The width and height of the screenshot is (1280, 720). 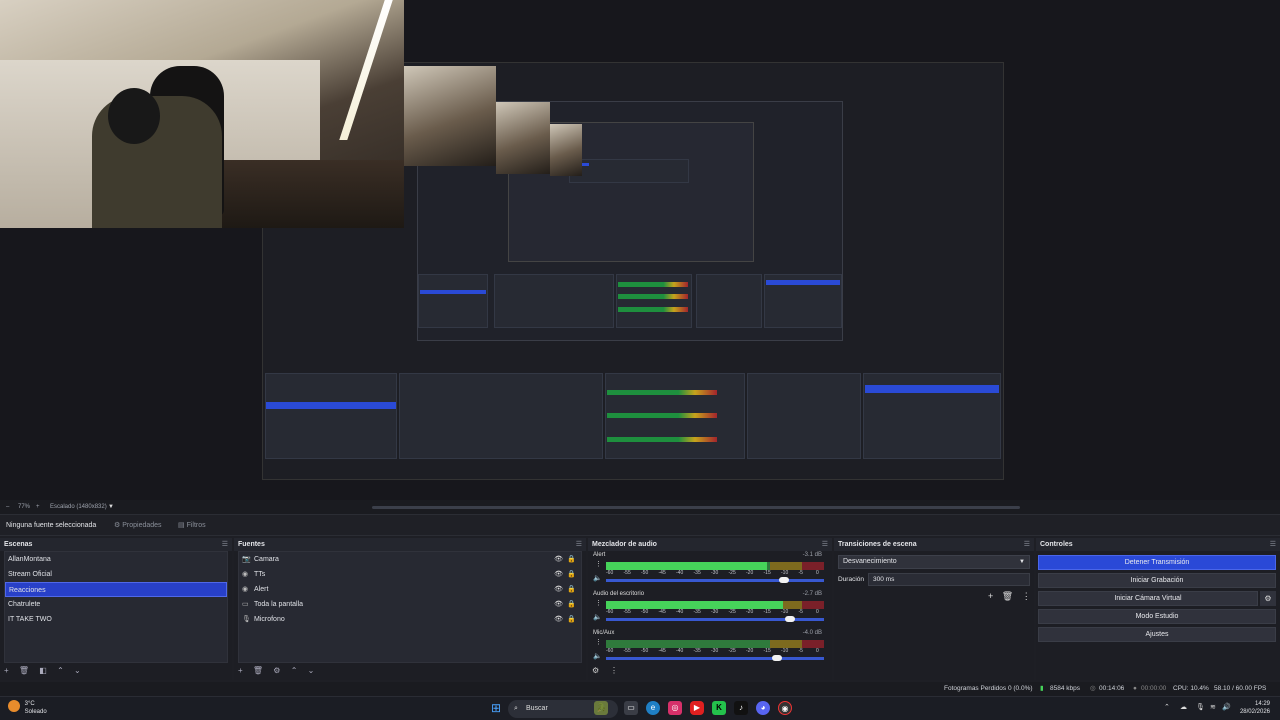 I want to click on source-settings-icon: ⚙, so click(x=276, y=670).